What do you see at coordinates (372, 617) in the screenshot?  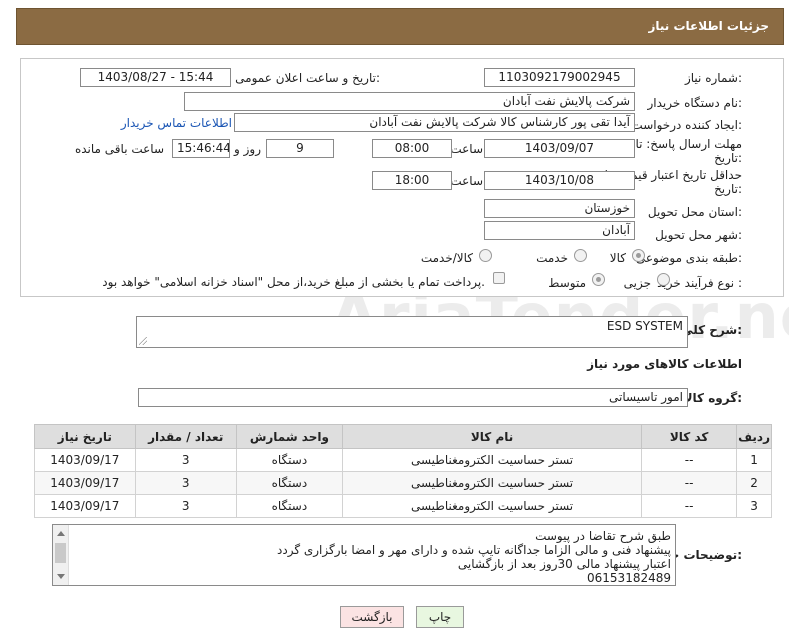 I see `back-button: بازگشت` at bounding box center [372, 617].